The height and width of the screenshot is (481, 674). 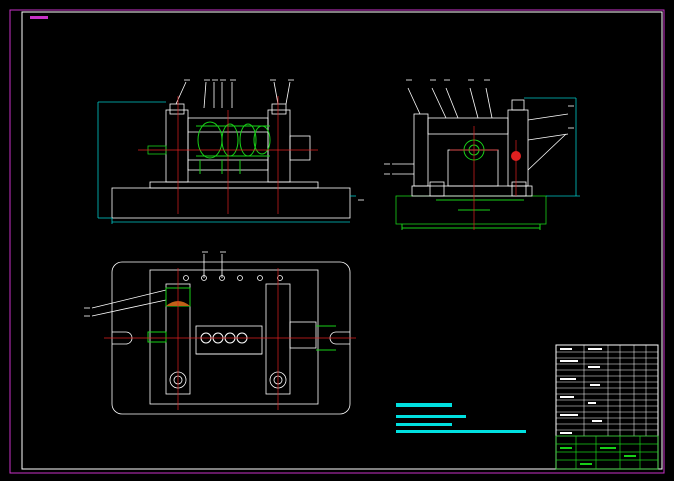 I want to click on title-block, so click(x=607, y=407).